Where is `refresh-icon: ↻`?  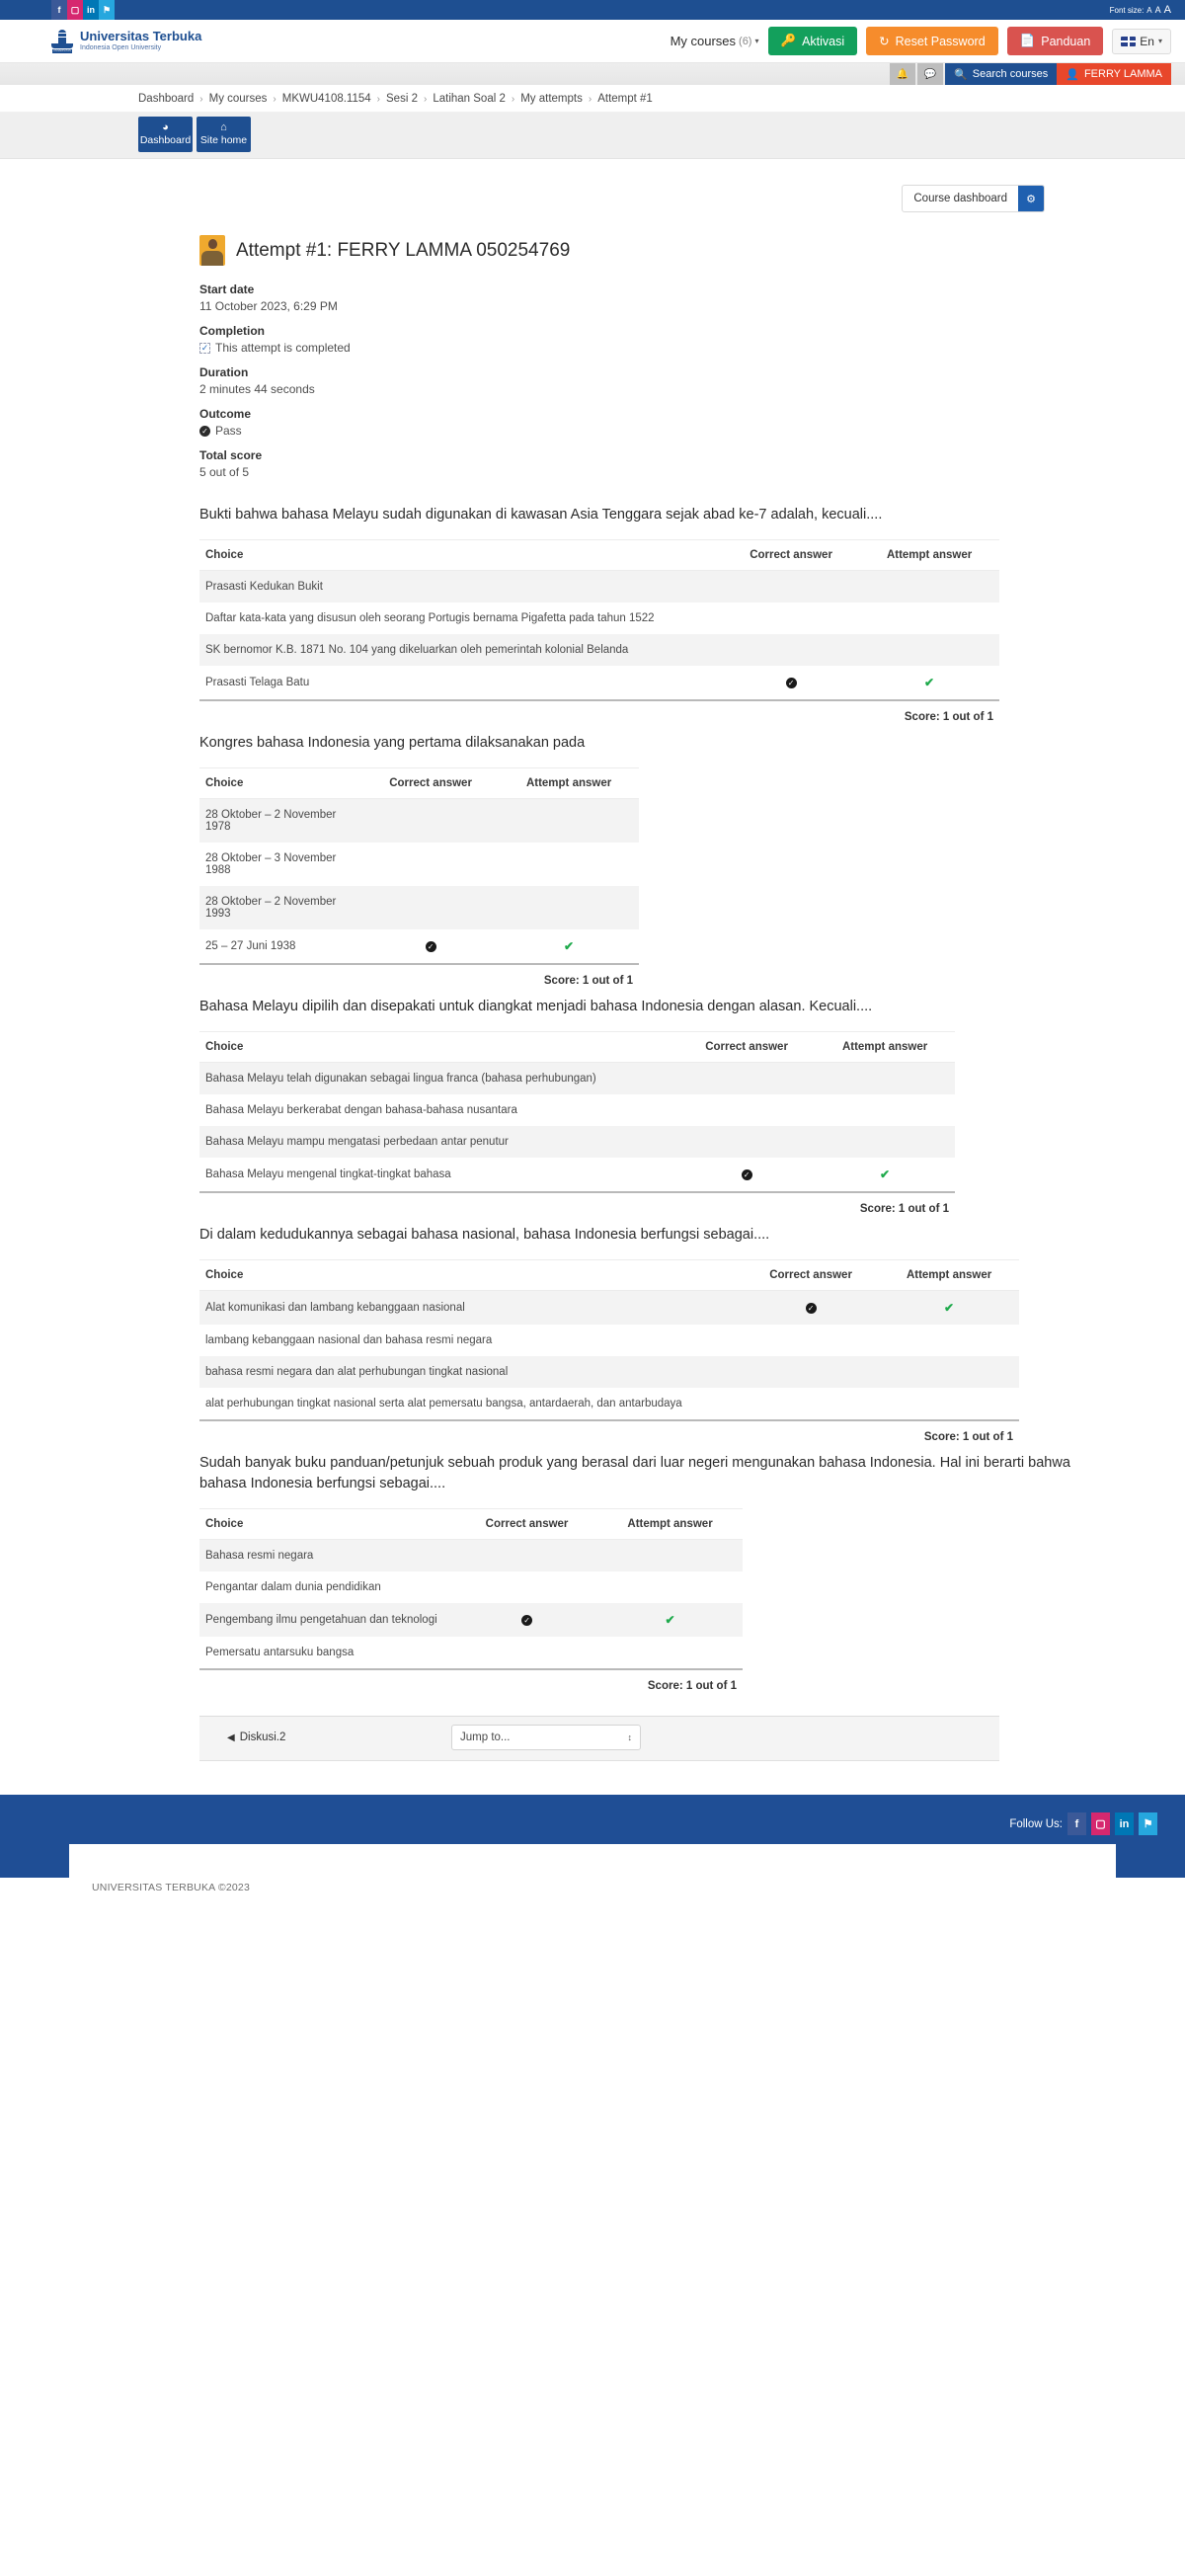 refresh-icon: ↻ is located at coordinates (885, 41).